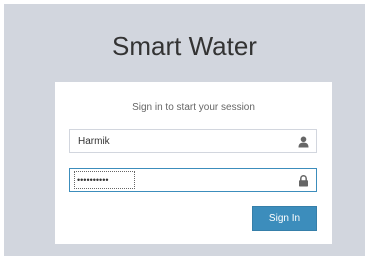  What do you see at coordinates (193, 107) in the screenshot?
I see `login-message: Sign in to start your session` at bounding box center [193, 107].